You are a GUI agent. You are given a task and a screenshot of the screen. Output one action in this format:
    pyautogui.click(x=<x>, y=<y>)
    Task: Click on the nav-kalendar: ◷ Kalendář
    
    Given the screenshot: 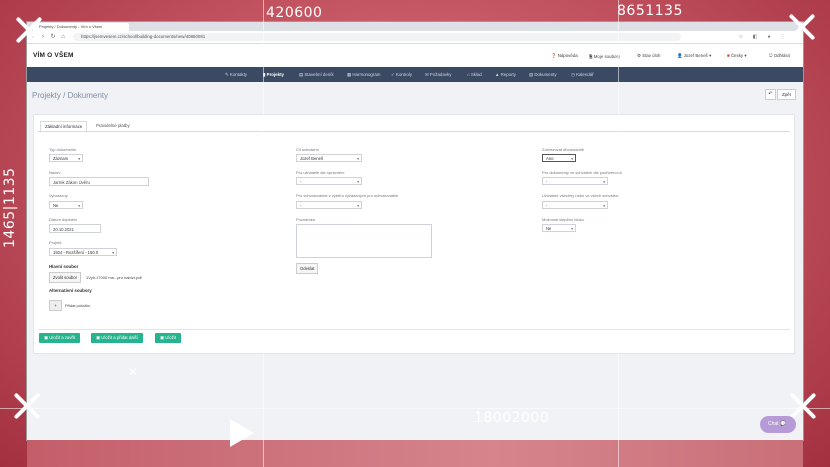 What is the action you would take?
    pyautogui.click(x=582, y=74)
    